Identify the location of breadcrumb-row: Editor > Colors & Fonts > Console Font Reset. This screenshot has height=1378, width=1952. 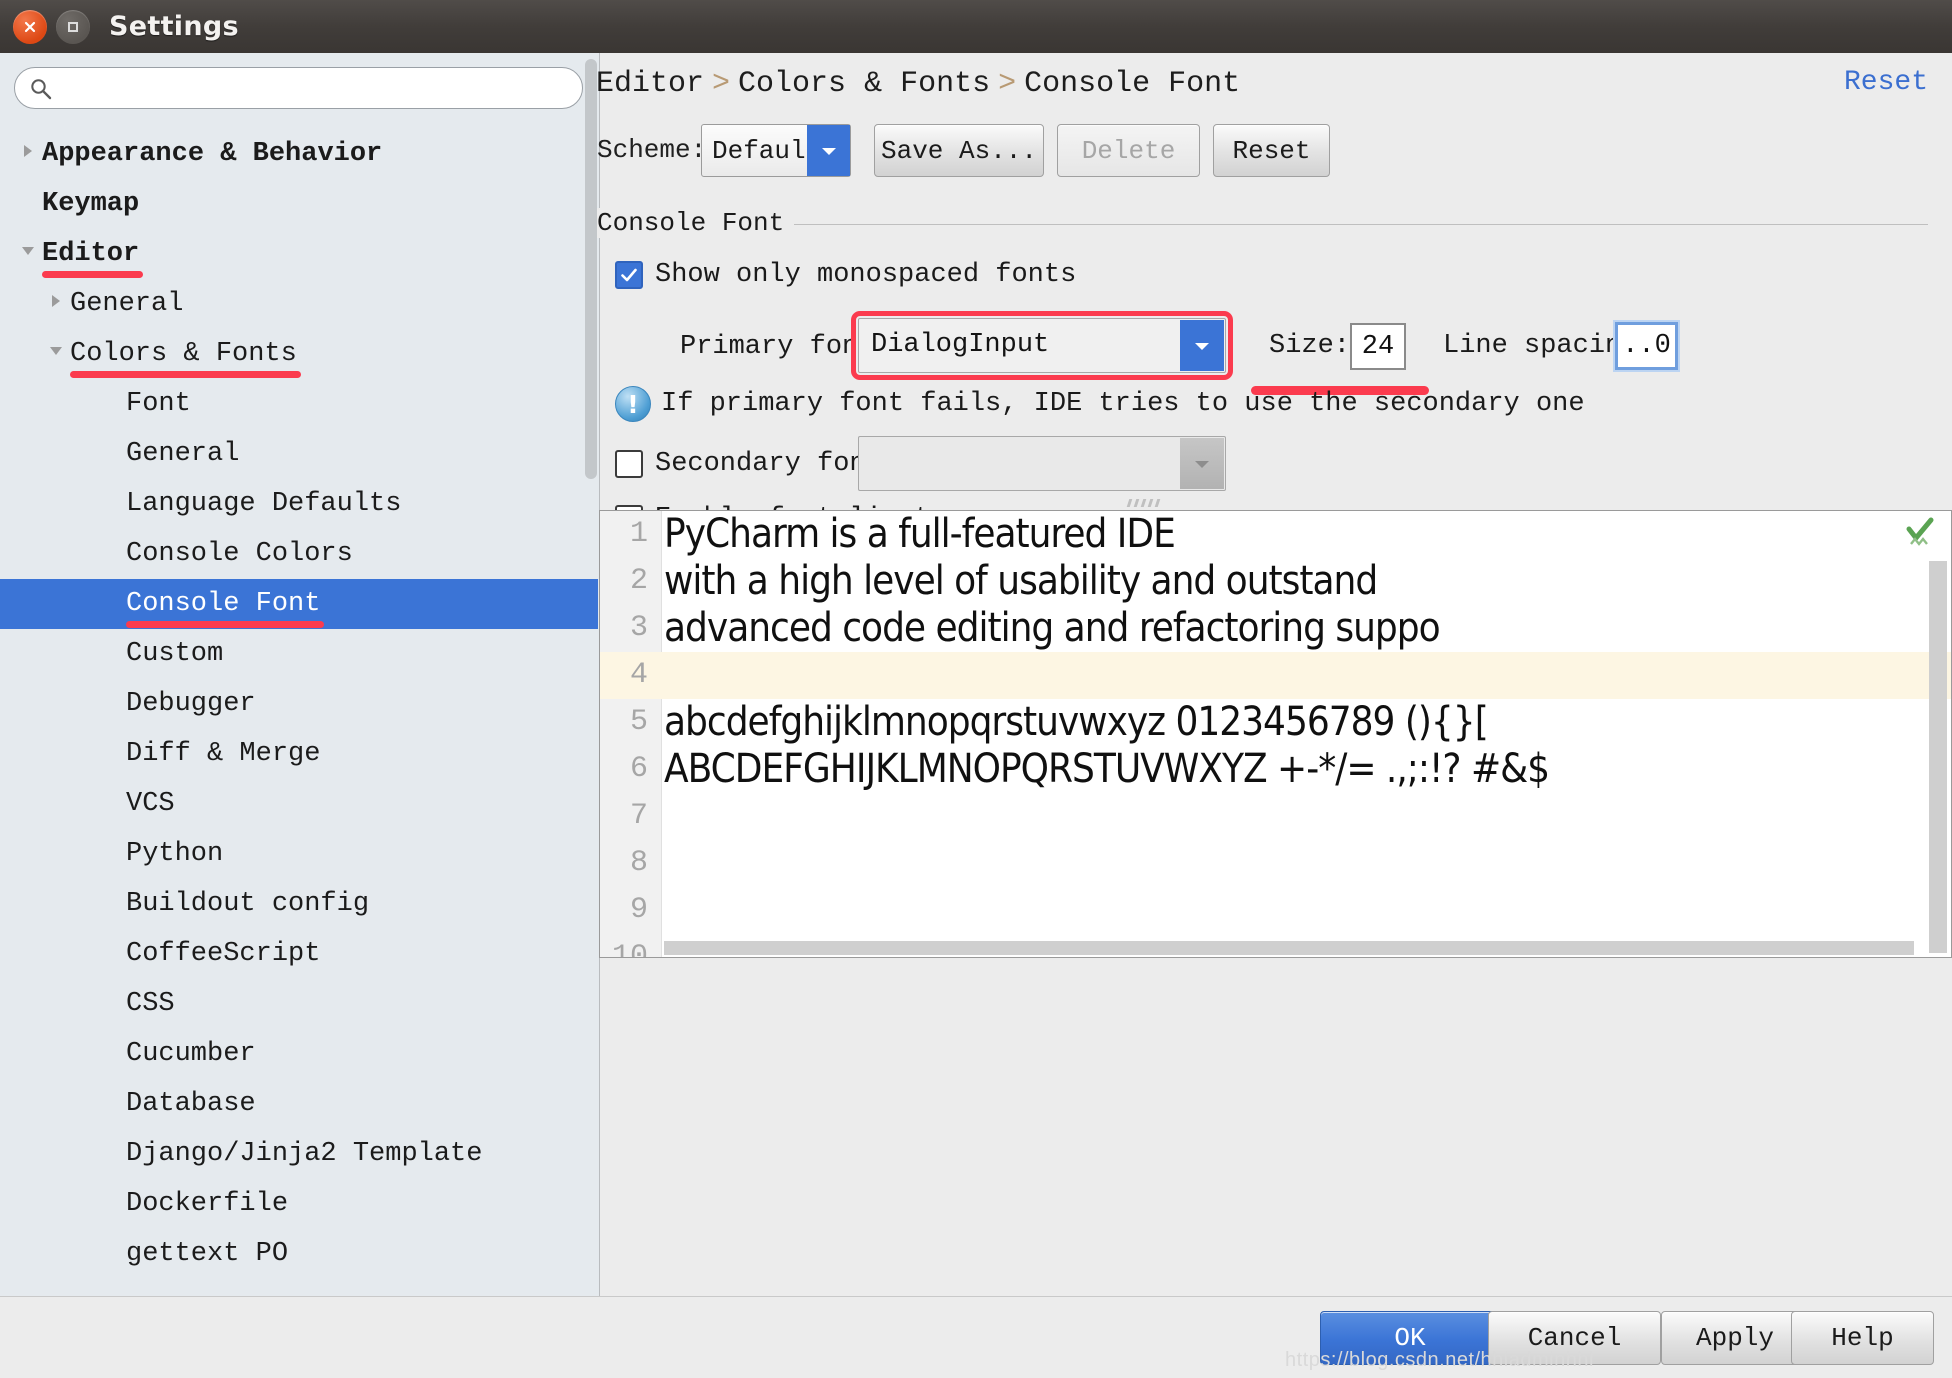
(1274, 87).